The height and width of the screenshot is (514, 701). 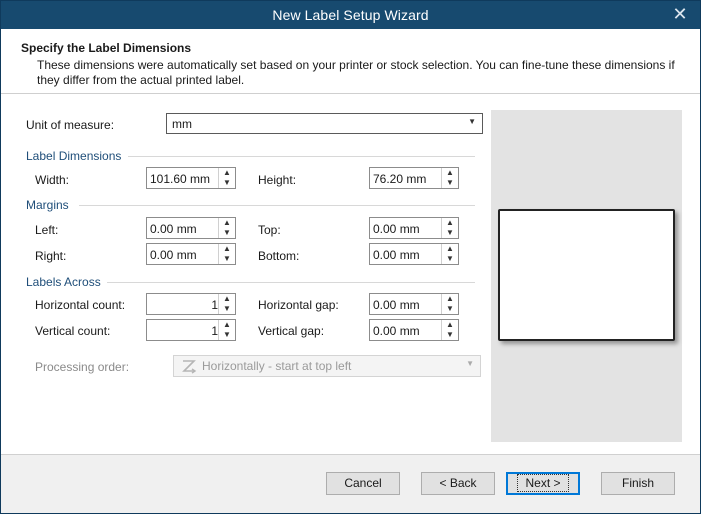 I want to click on margins-heading: Margins, so click(x=47, y=205).